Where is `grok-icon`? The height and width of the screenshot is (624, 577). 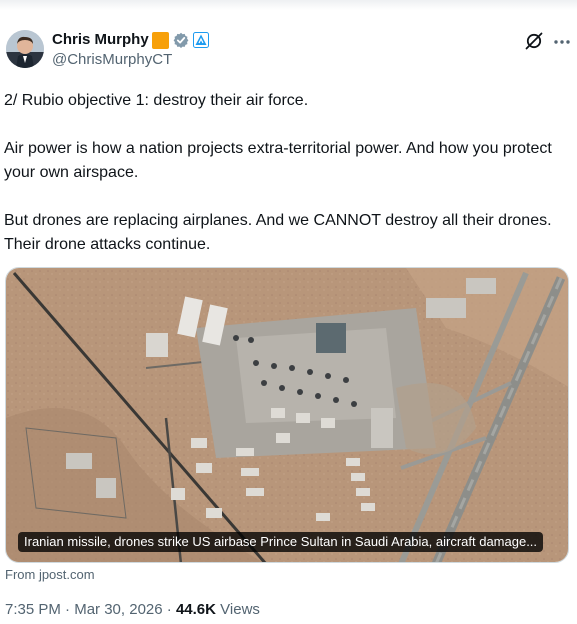
grok-icon is located at coordinates (534, 41).